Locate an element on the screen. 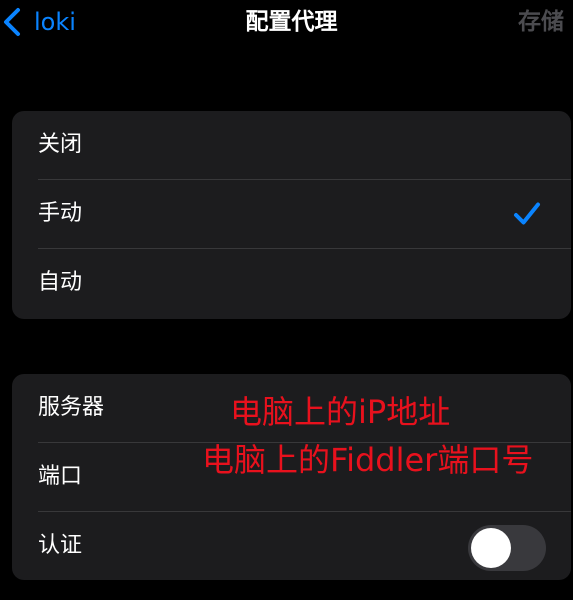 The height and width of the screenshot is (600, 573). toggle-knob is located at coordinates (491, 548).